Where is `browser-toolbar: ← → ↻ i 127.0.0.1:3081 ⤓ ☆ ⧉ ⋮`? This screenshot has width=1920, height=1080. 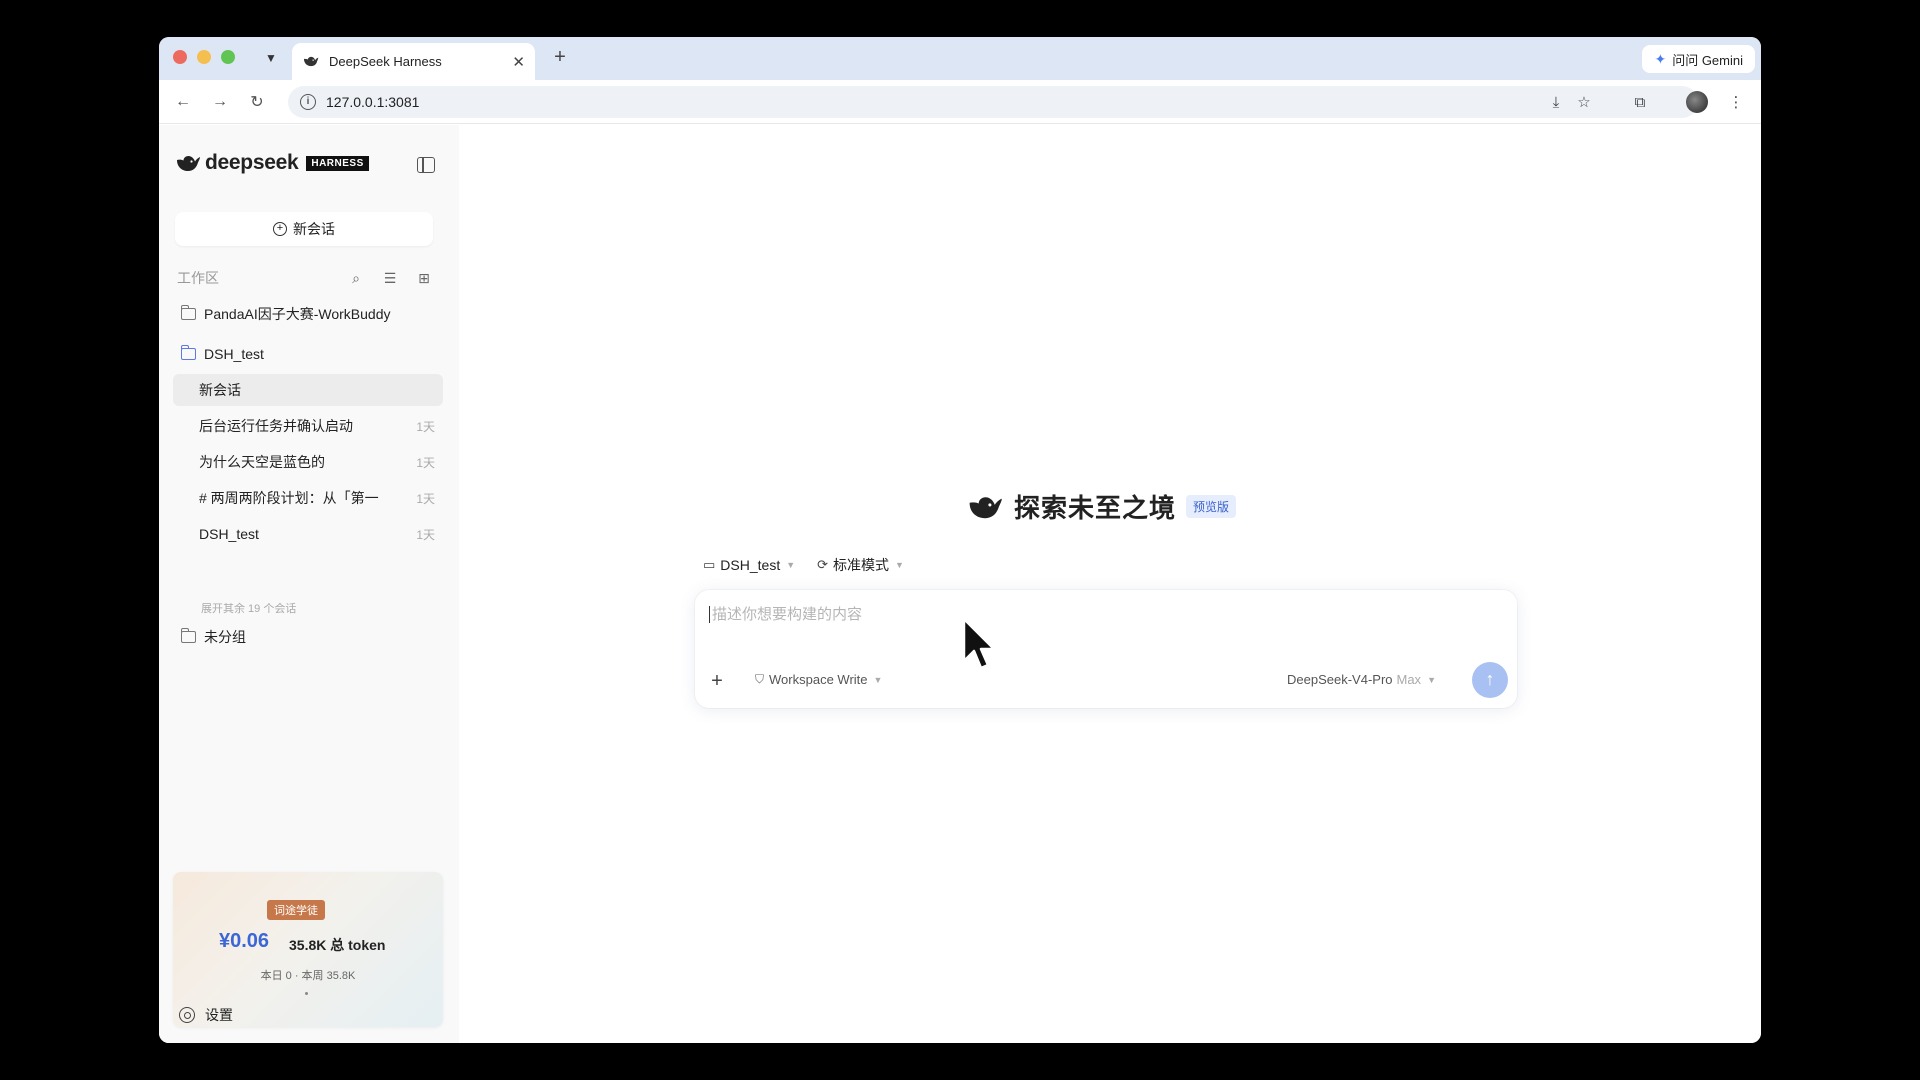
browser-toolbar: ← → ↻ i 127.0.0.1:3081 ⤓ ☆ ⧉ ⋮ is located at coordinates (960, 102).